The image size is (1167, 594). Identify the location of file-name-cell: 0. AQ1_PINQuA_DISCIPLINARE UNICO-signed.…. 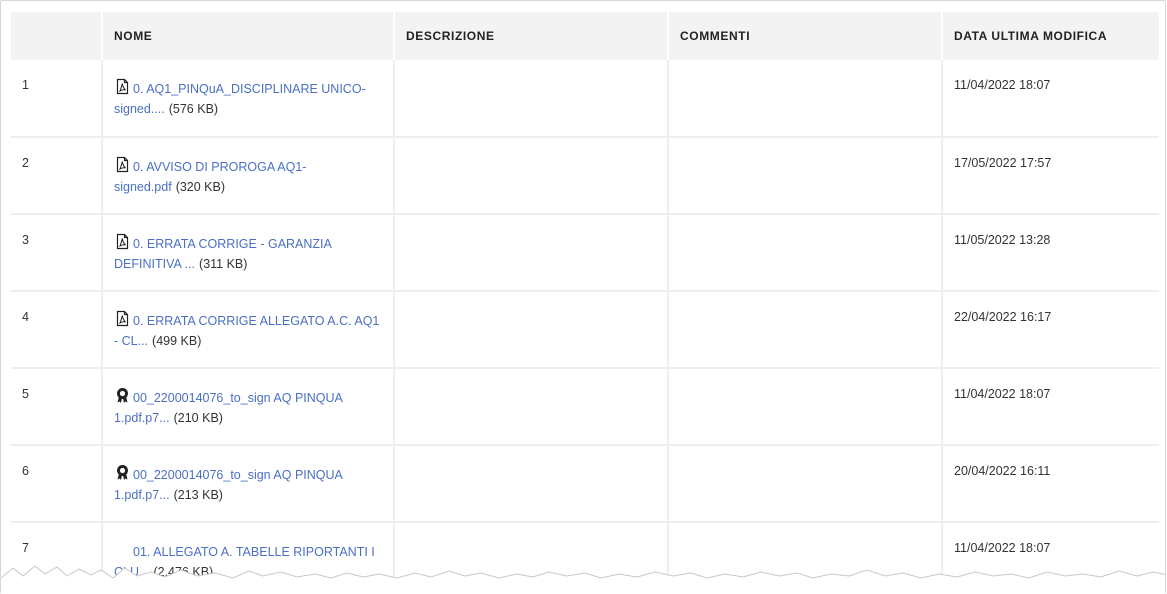
(248, 99).